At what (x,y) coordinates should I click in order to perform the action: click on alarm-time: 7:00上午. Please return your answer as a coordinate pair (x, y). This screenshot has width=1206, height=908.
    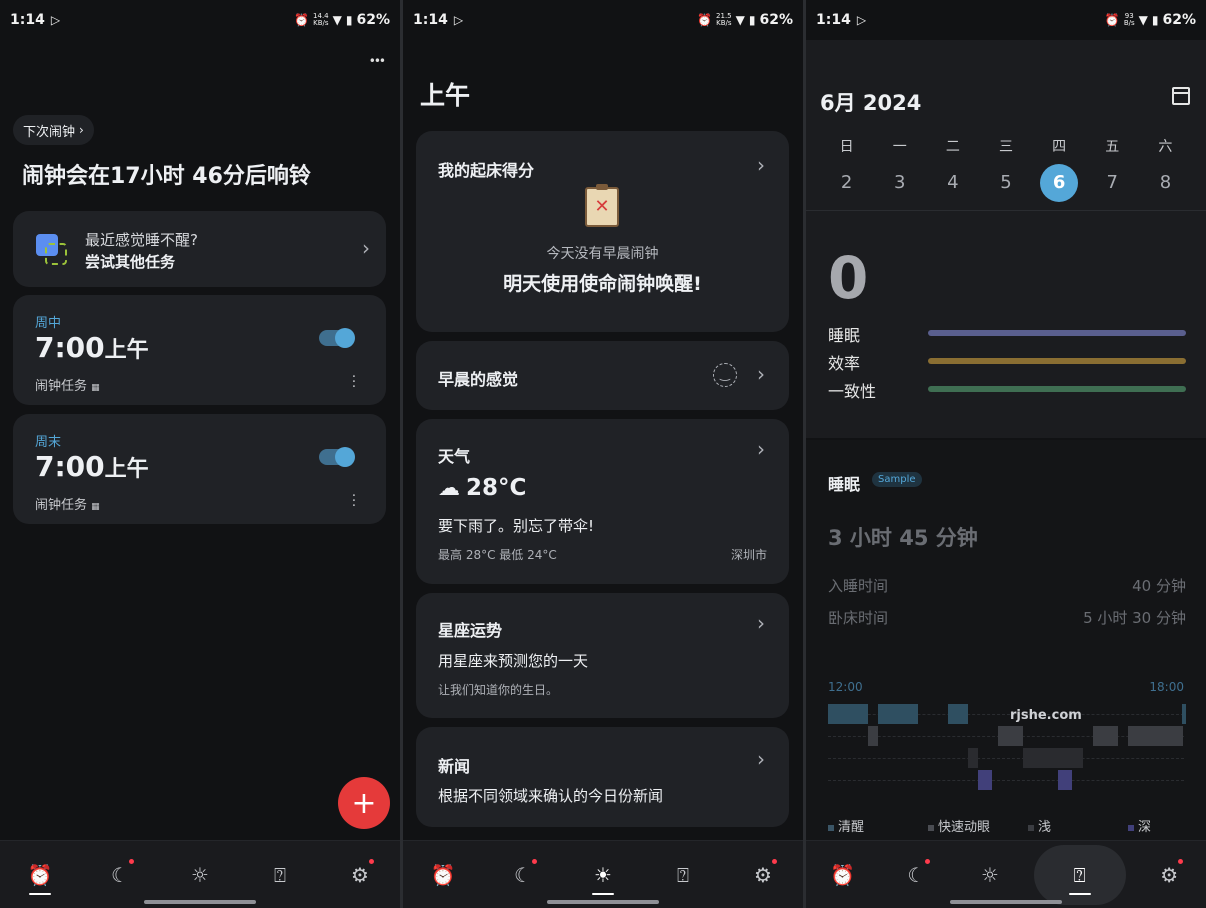
    Looking at the image, I should click on (92, 466).